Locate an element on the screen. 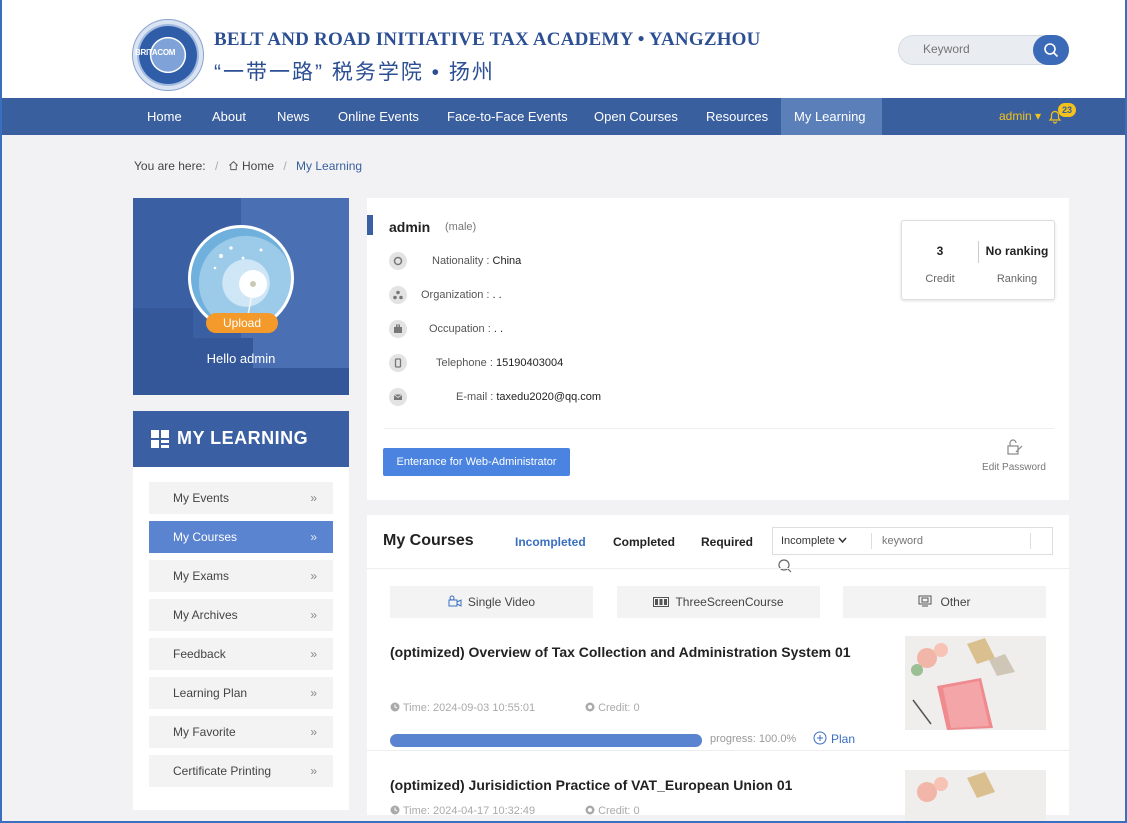 This screenshot has width=1127, height=823. sidebar-item-my-favorite: My Favorite » is located at coordinates (241, 732).